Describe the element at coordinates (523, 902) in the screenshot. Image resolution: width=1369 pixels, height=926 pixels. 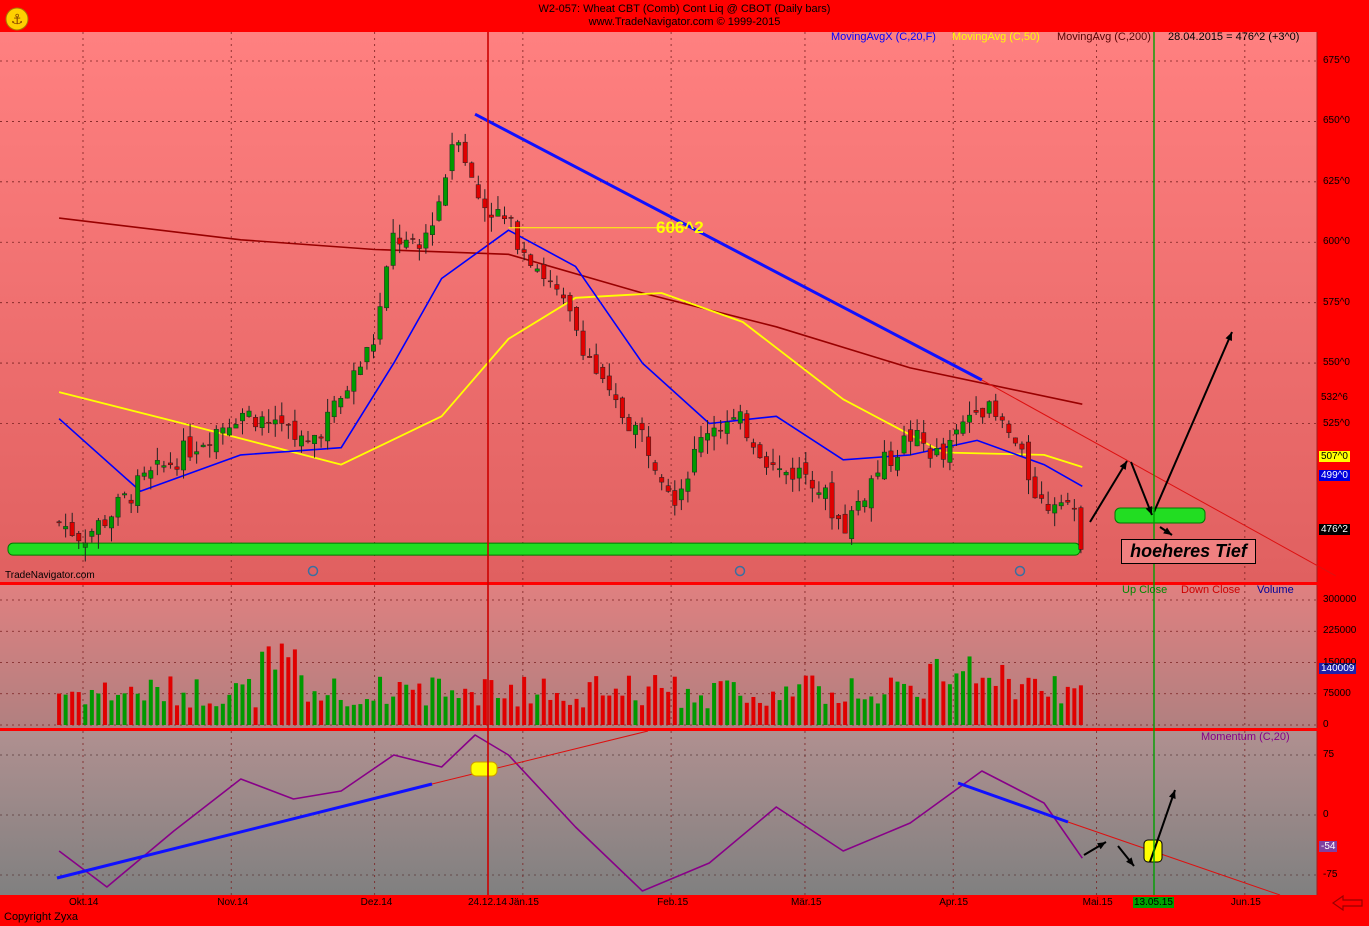
I see `x-tick-label: Jän.15` at that location.